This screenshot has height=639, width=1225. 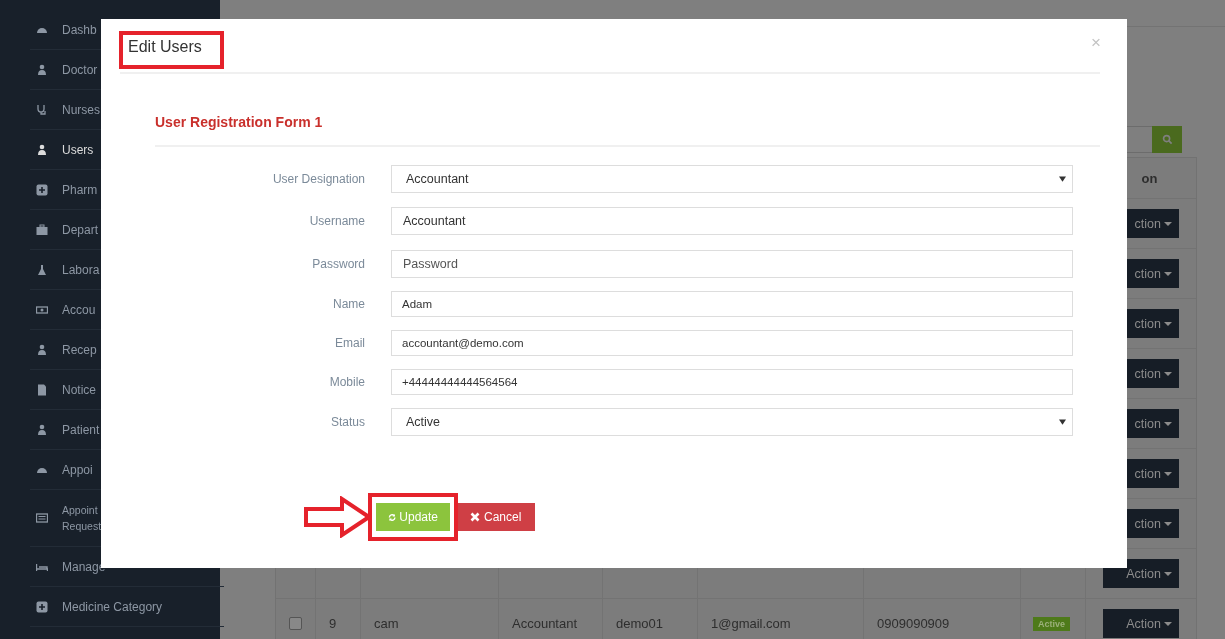 I want to click on cancel-button: Cancel, so click(x=496, y=517).